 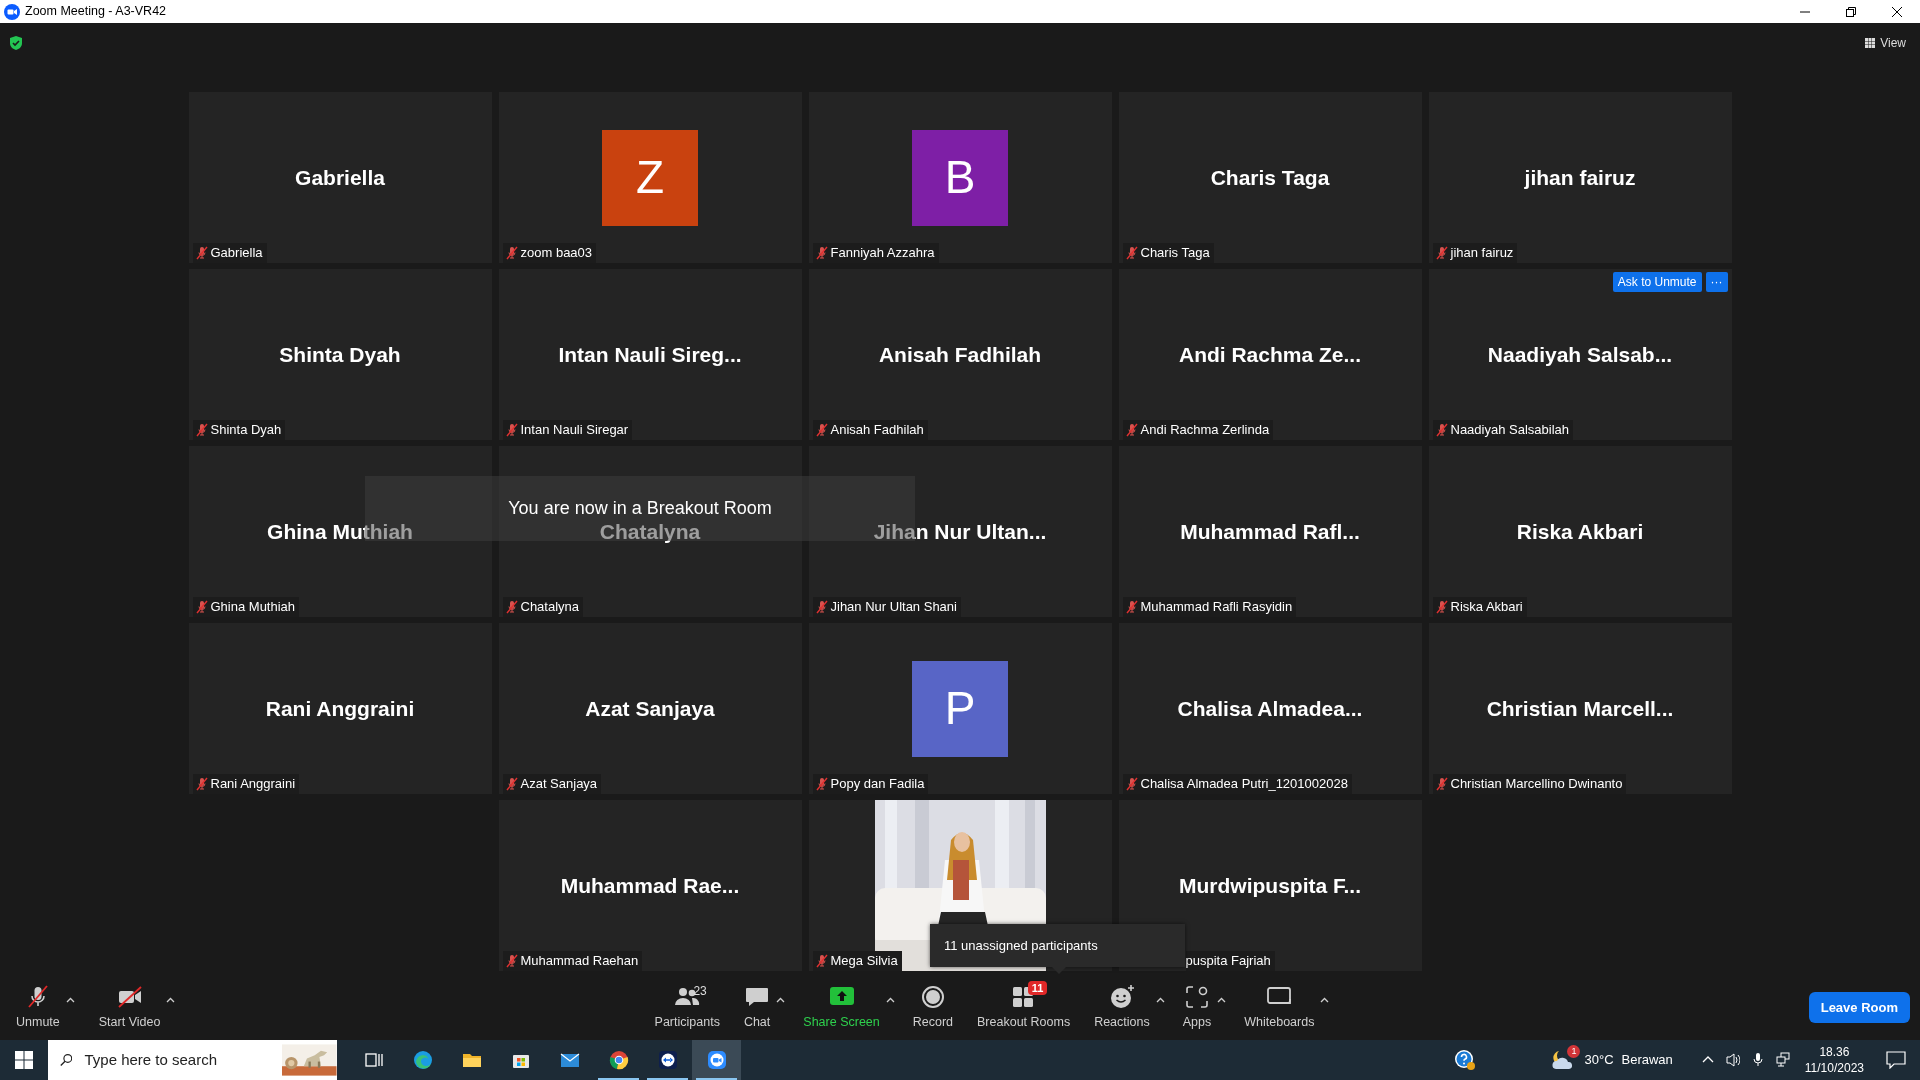 What do you see at coordinates (96, 12) in the screenshot?
I see `window-title: Zoom Meeting - A3-VR42` at bounding box center [96, 12].